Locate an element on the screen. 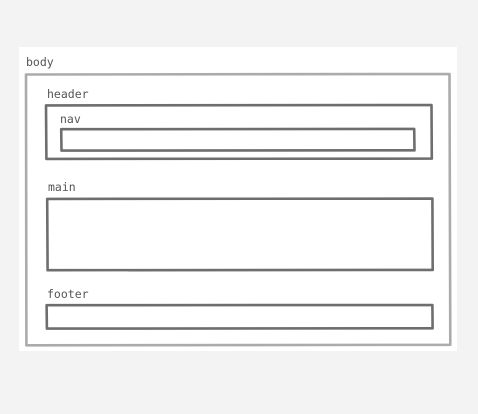 The width and height of the screenshot is (478, 414). header-label: header is located at coordinates (68, 94).